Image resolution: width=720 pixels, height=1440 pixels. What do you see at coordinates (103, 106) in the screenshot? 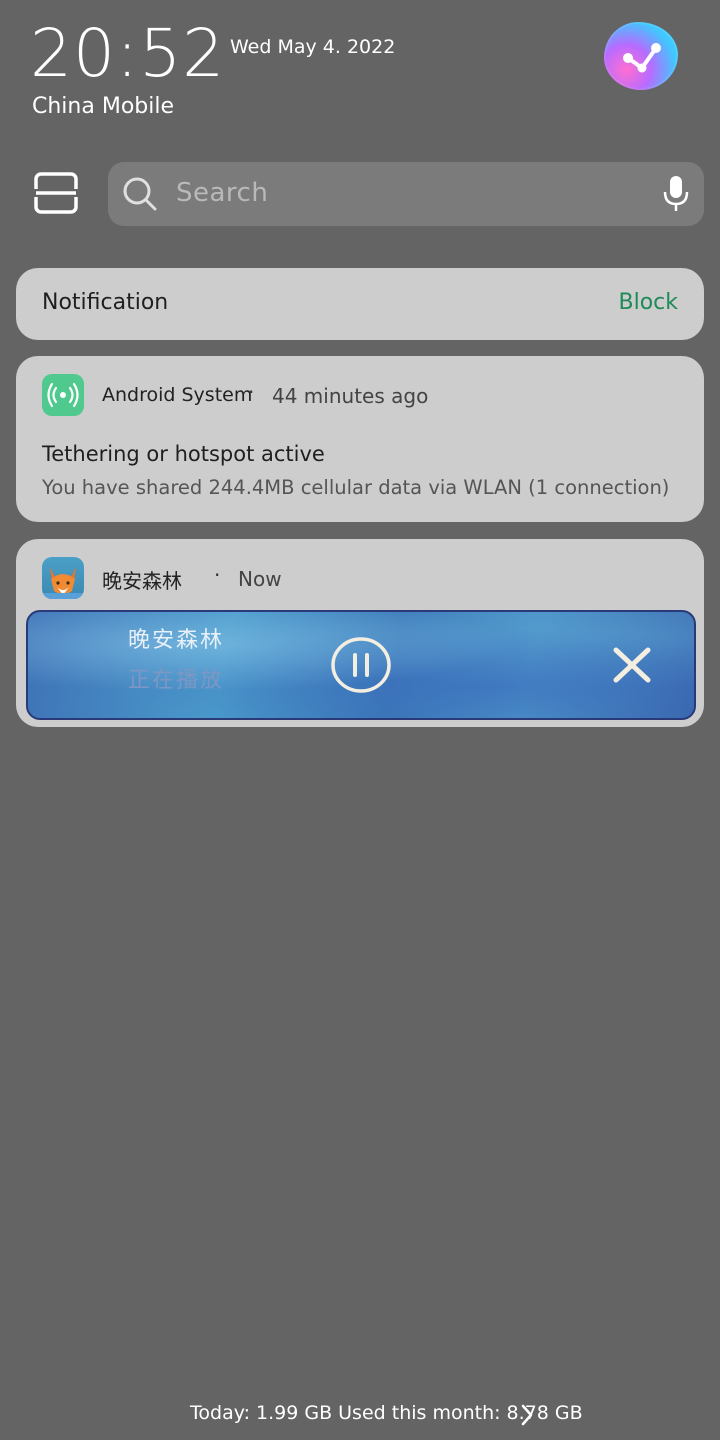
I see `carrier-name: China Mobile` at bounding box center [103, 106].